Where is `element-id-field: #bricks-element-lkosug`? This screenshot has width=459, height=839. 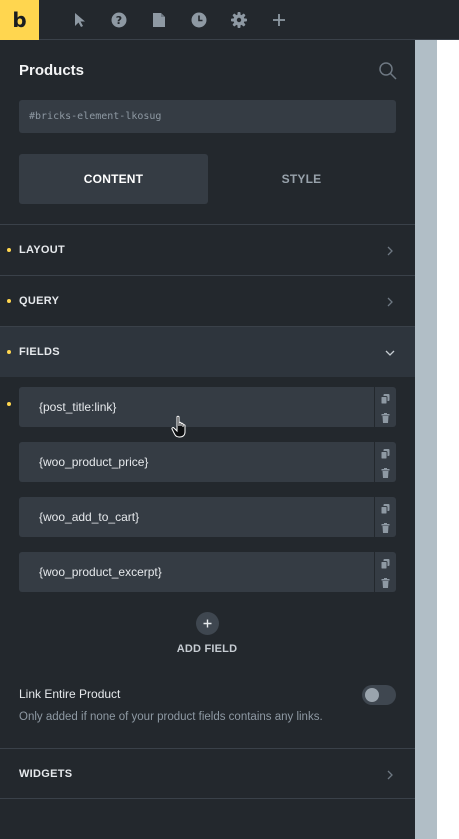
element-id-field: #bricks-element-lkosug is located at coordinates (207, 116).